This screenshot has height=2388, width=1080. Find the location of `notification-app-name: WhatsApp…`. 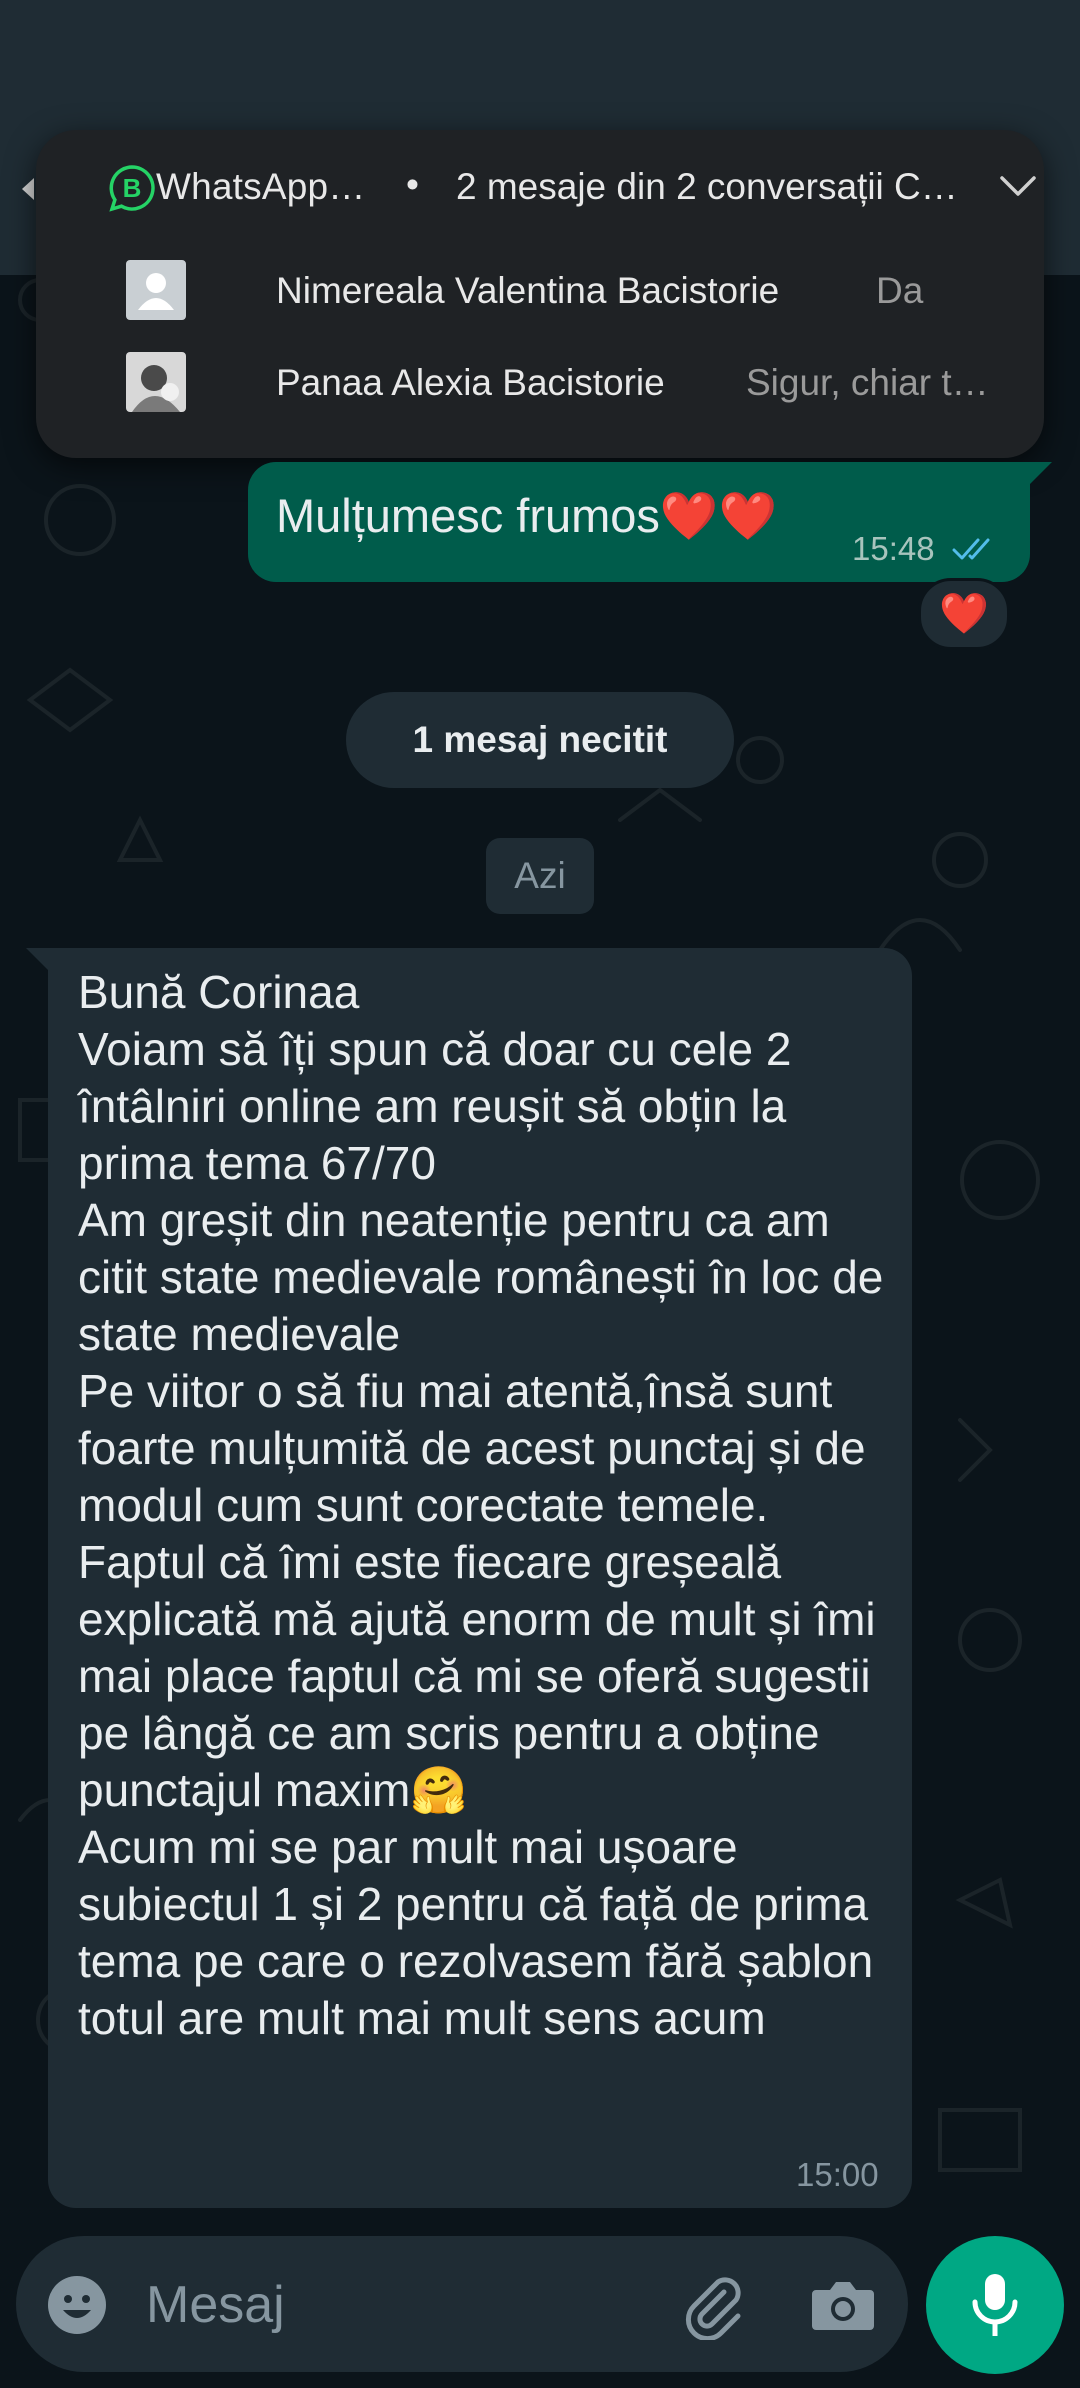

notification-app-name: WhatsApp… is located at coordinates (261, 186).